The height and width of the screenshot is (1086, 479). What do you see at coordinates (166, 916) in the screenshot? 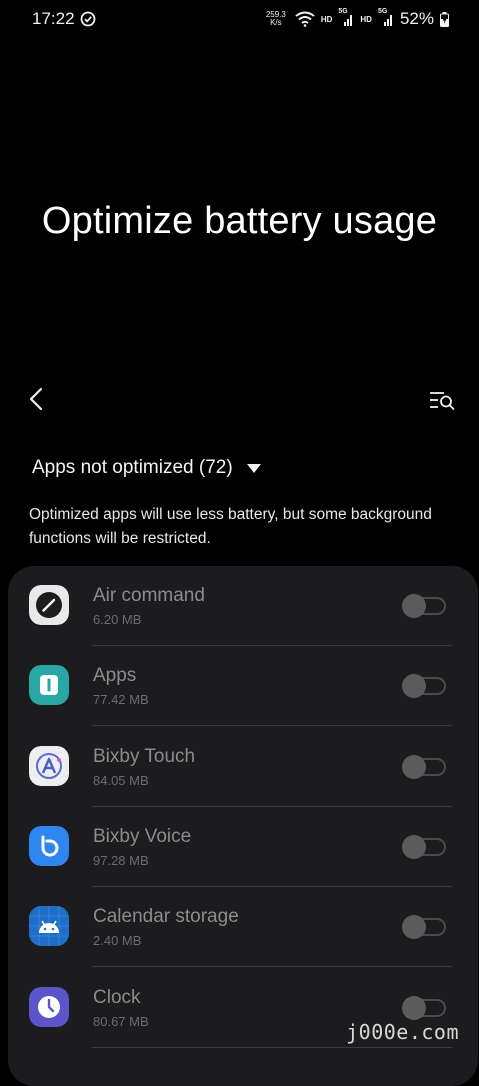
I see `app-name: Calendar storage` at bounding box center [166, 916].